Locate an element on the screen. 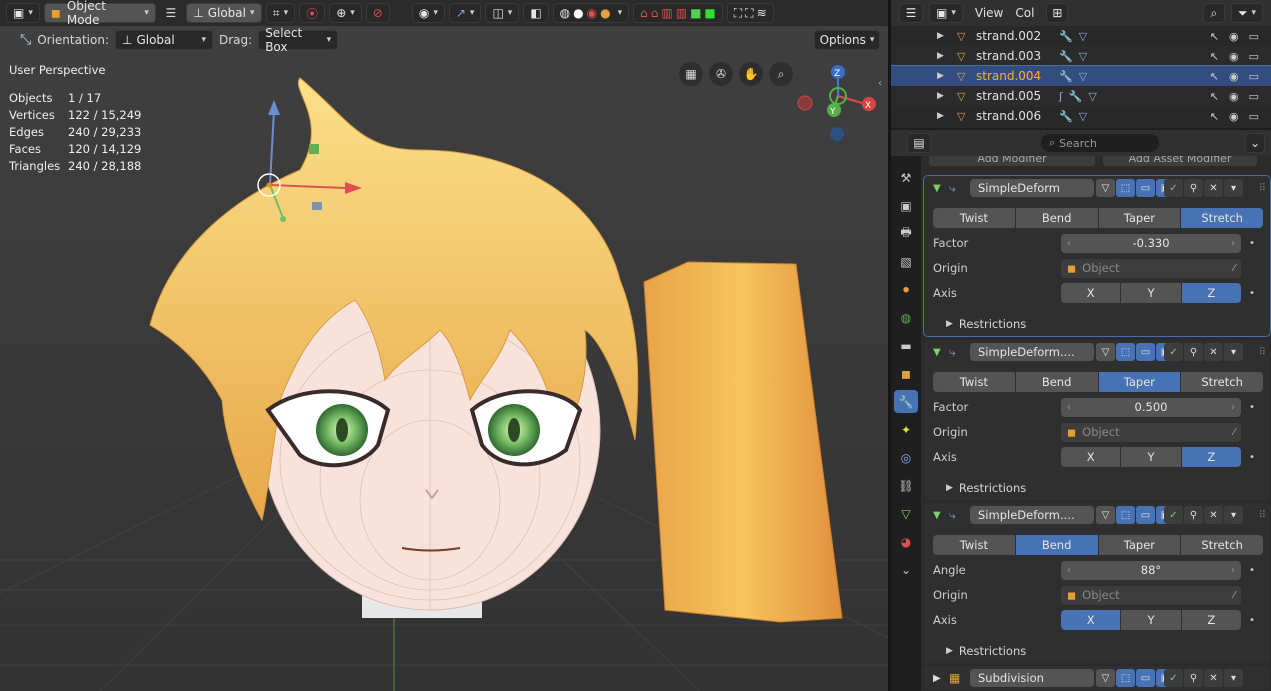 The height and width of the screenshot is (691, 1271). transform-orientation-select: ⊥ Global ▾ is located at coordinates (223, 13).